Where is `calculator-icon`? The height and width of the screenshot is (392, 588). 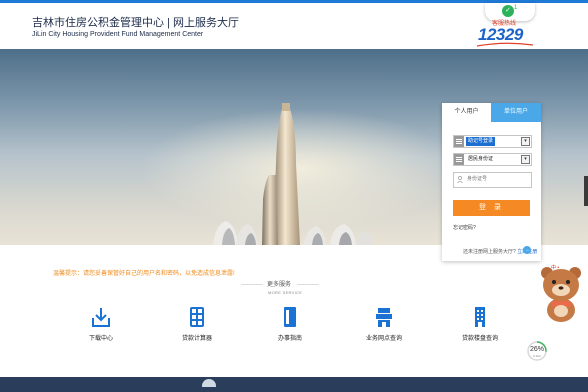
calculator-icon is located at coordinates (197, 317).